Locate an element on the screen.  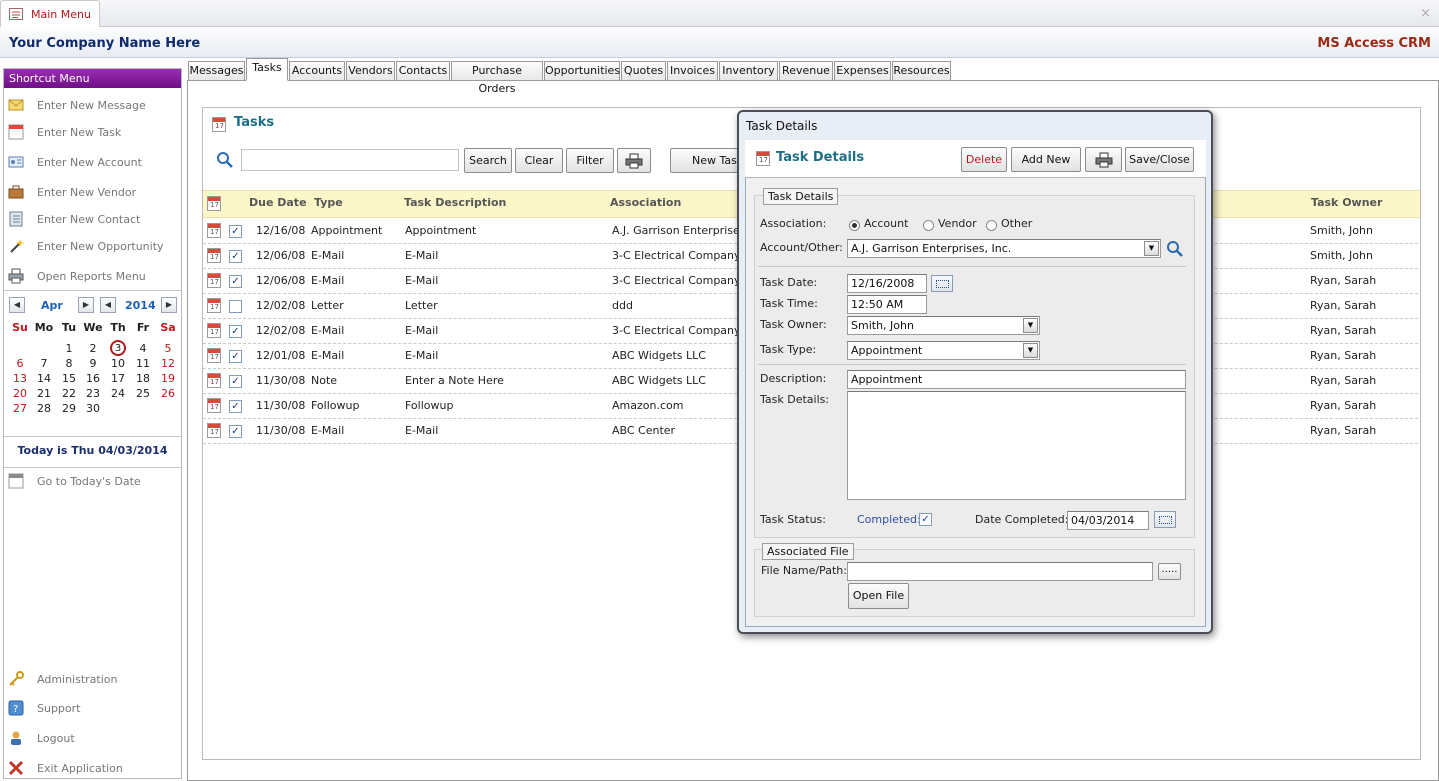
tab-invoices: Invoices is located at coordinates (692, 70).